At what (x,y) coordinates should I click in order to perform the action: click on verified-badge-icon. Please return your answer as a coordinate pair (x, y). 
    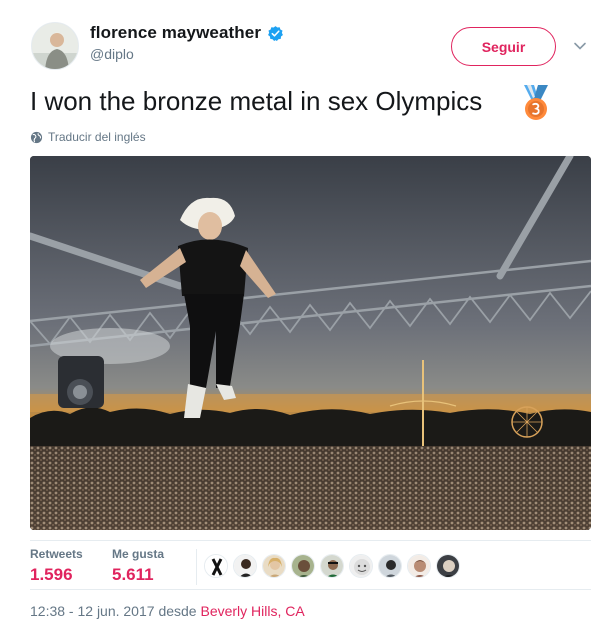
    Looking at the image, I should click on (275, 33).